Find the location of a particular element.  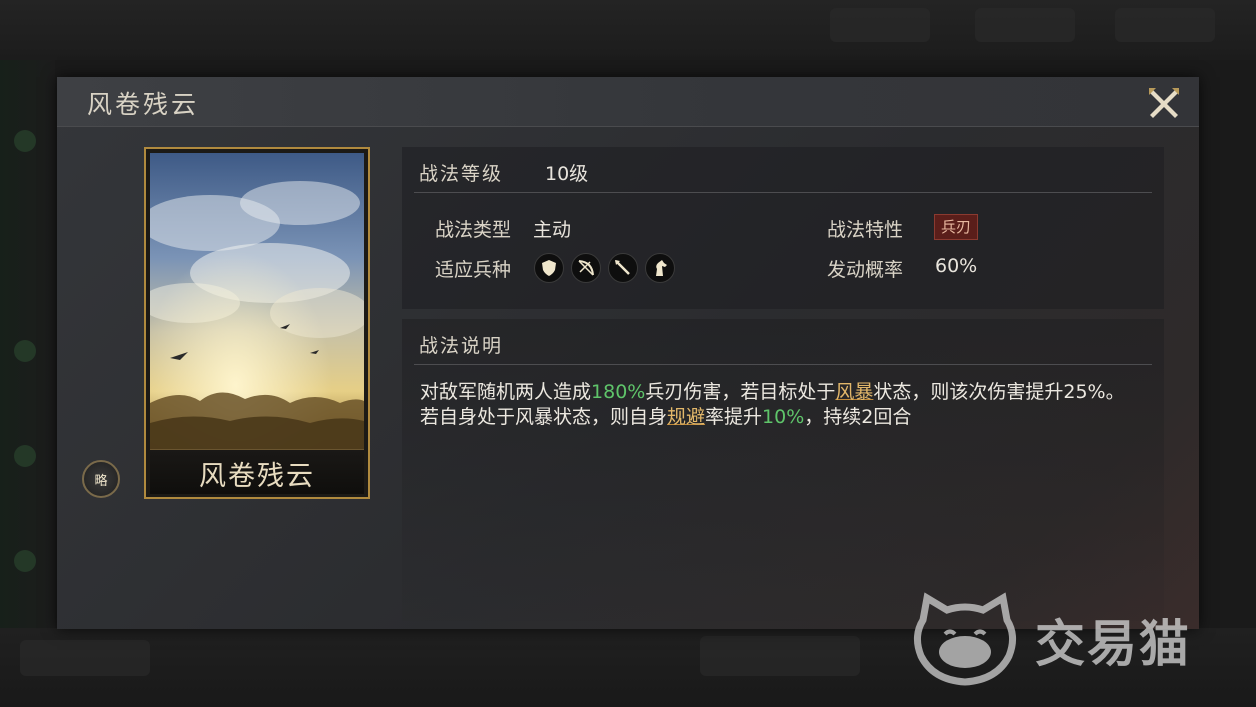

skill-level-label: 战法等级 is located at coordinates (461, 174).